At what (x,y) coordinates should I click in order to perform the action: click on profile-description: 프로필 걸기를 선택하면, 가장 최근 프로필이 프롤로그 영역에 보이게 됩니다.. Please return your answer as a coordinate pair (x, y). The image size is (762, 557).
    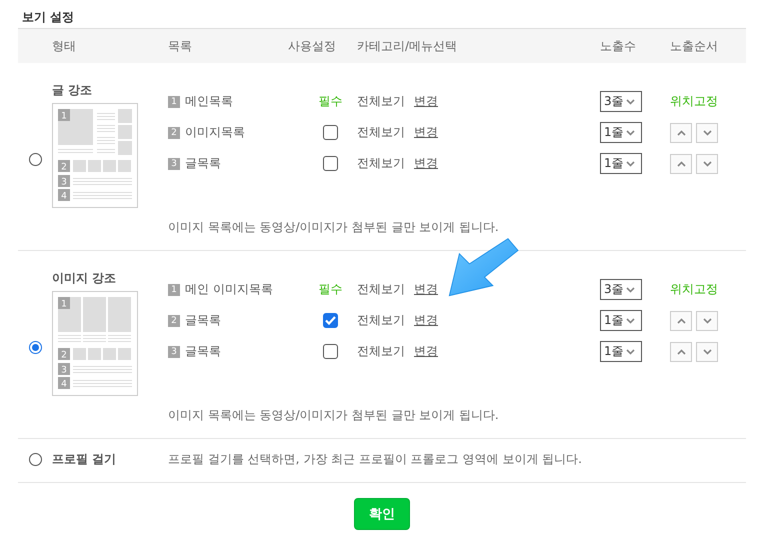
    Looking at the image, I should click on (375, 459).